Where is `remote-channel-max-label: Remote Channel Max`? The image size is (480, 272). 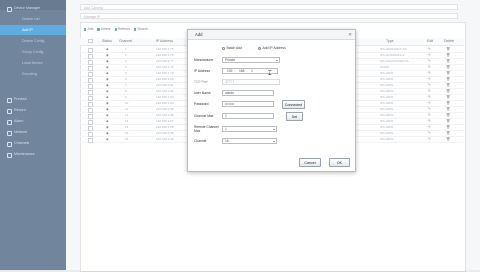 remote-channel-max-label: Remote Channel Max is located at coordinates (206, 129).